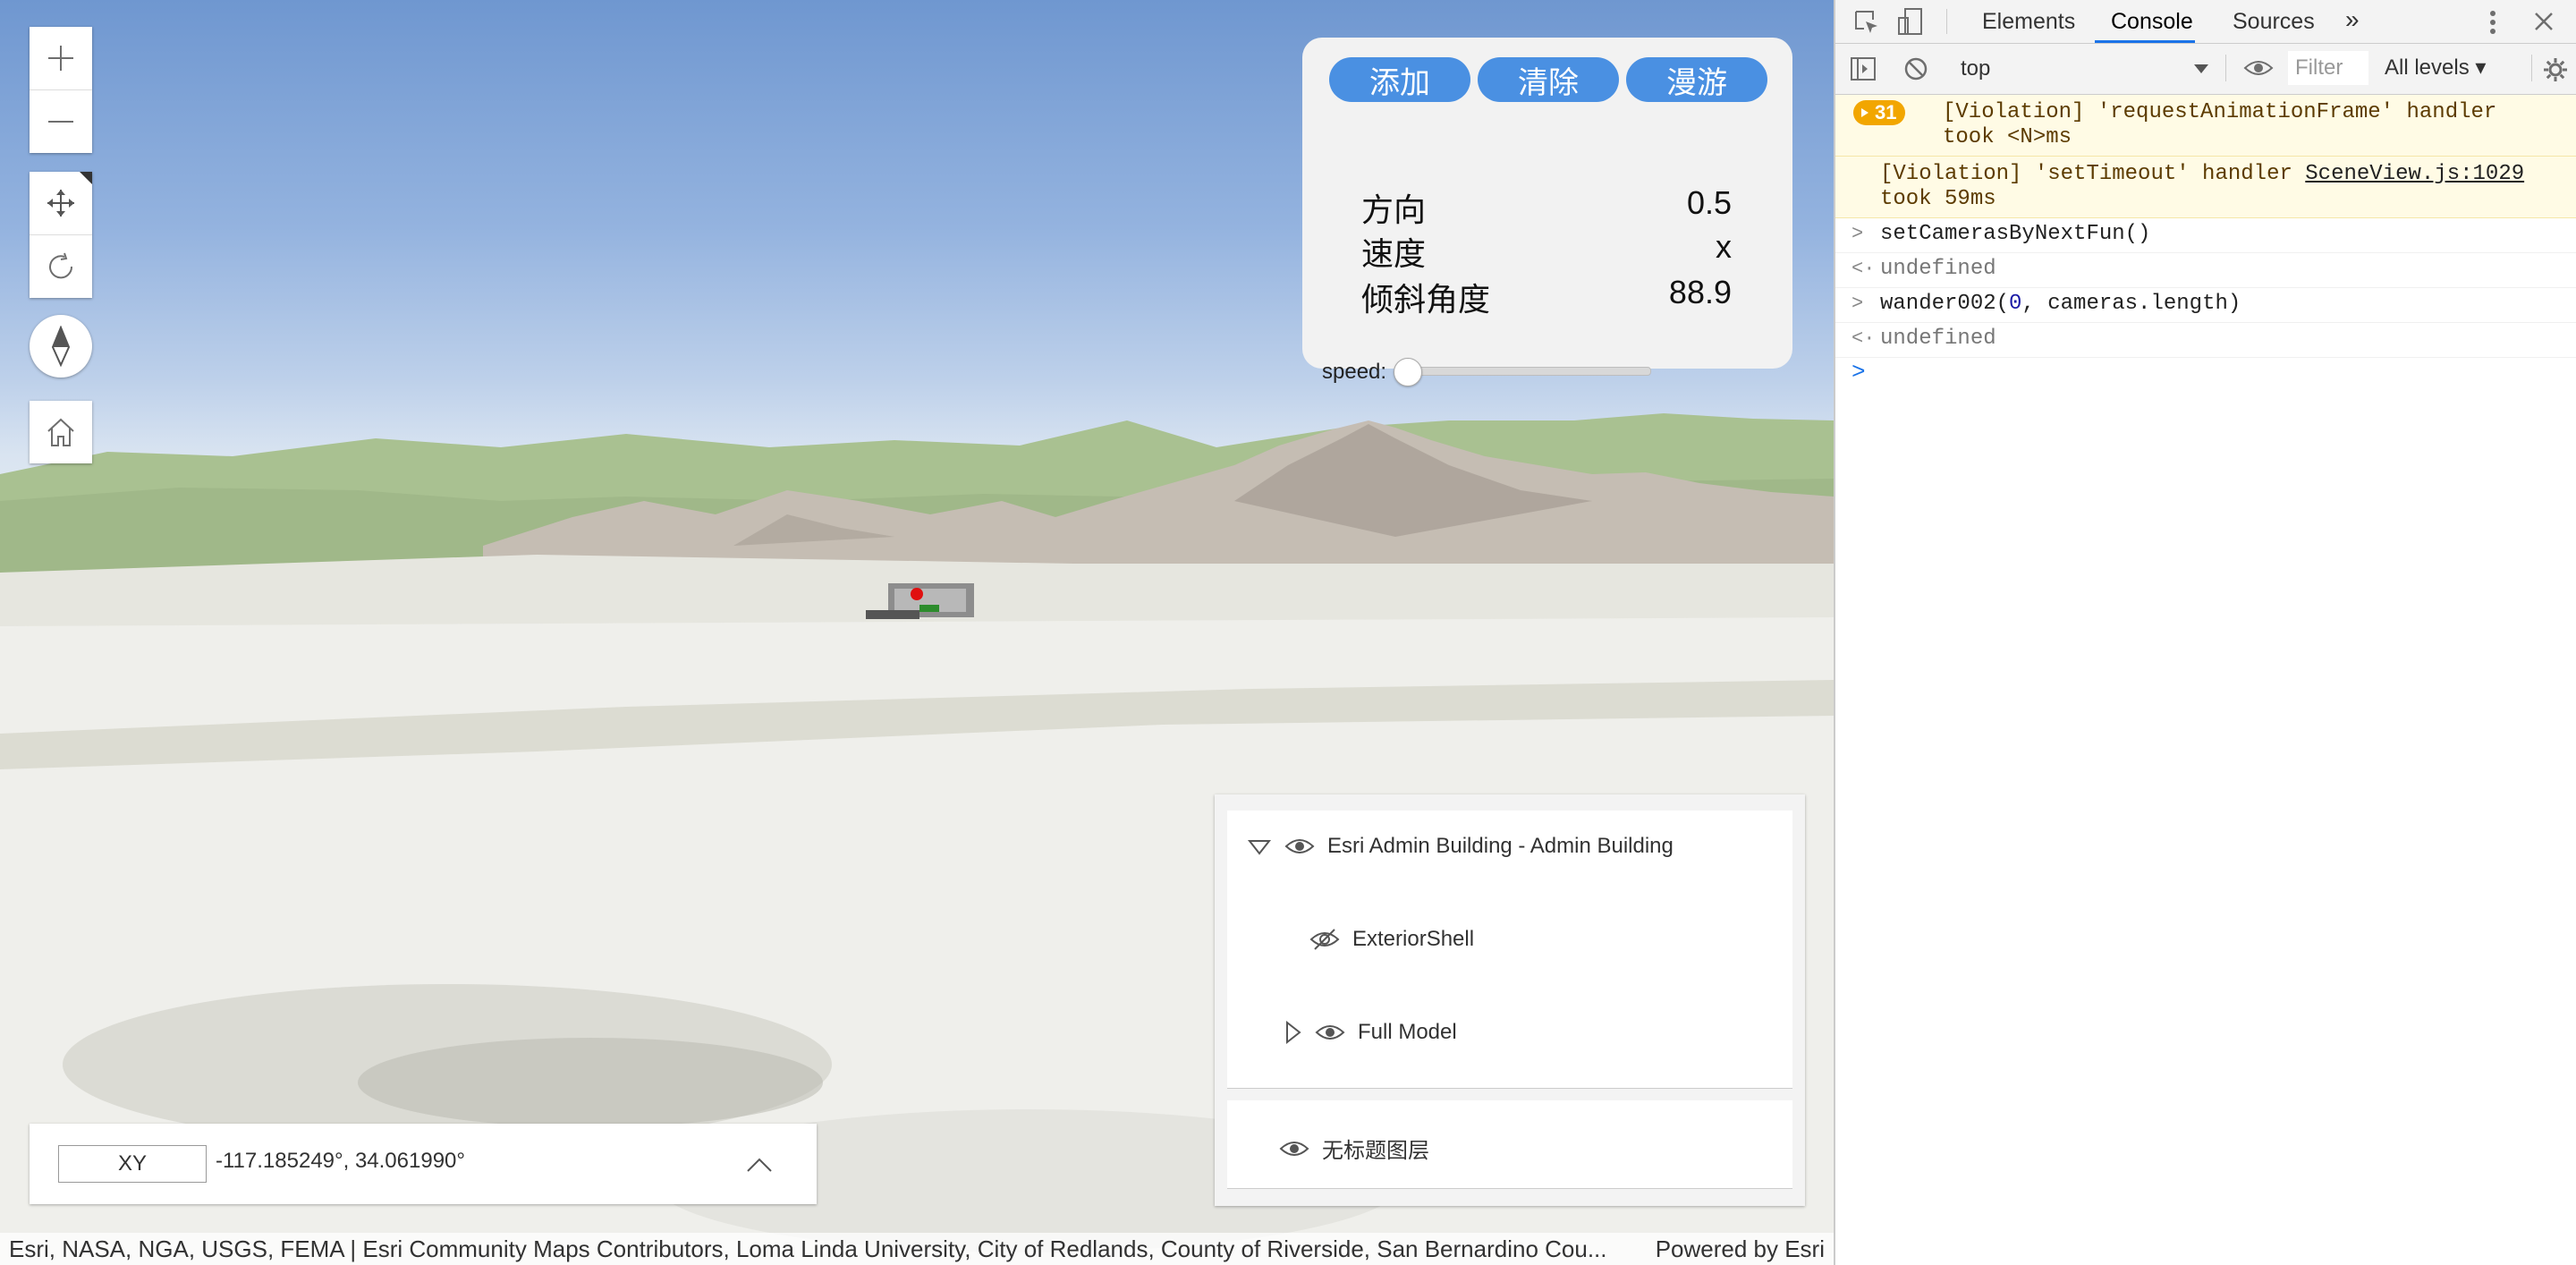 Image resolution: width=2576 pixels, height=1265 pixels. Describe the element at coordinates (2205, 22) in the screenshot. I see `devtools-tab-bar: Elements Console Sources »` at that location.